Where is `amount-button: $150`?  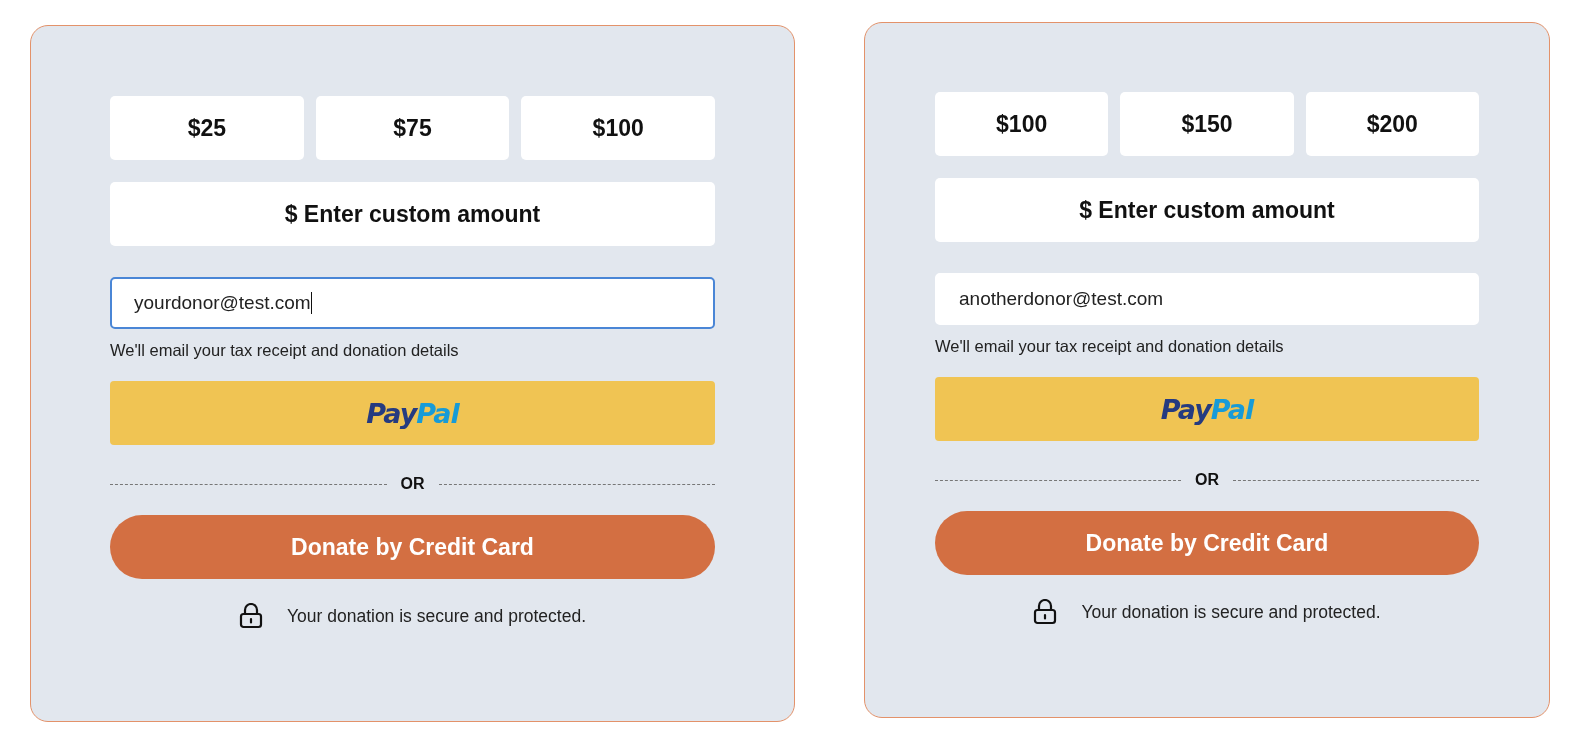 amount-button: $150 is located at coordinates (1207, 124).